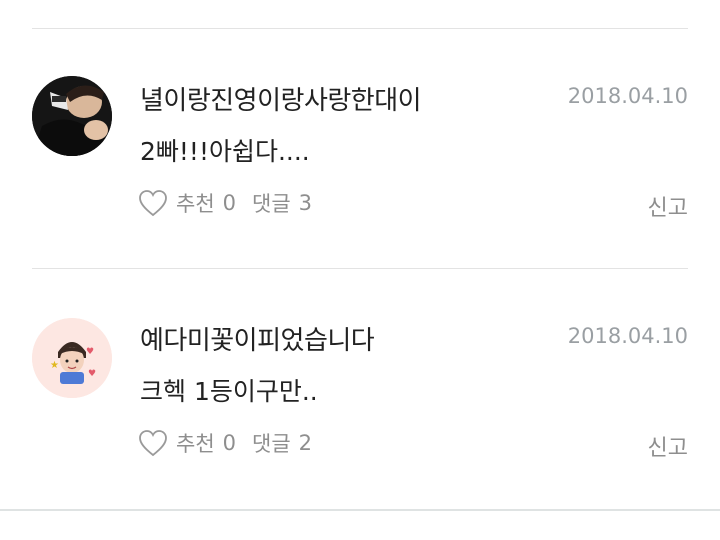  Describe the element at coordinates (281, 98) in the screenshot. I see `comment-author: 녈이랑진영이랑사랑한대이` at that location.